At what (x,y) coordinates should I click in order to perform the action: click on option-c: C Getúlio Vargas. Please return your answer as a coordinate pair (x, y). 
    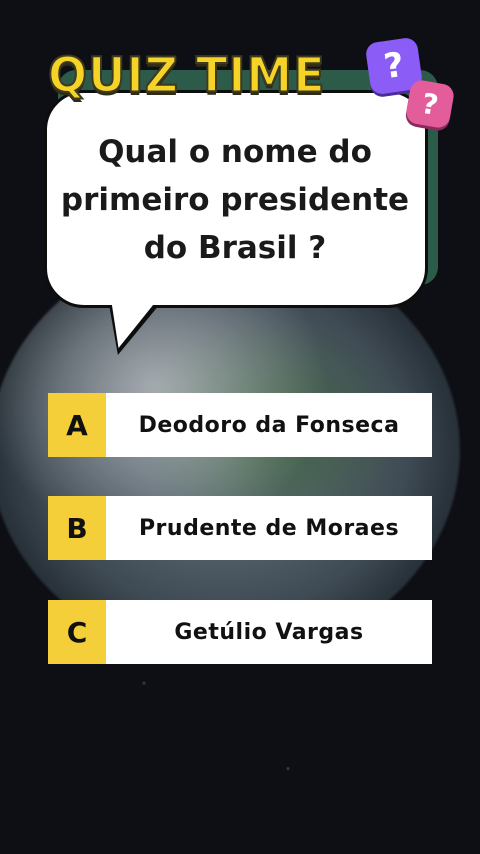
    Looking at the image, I should click on (240, 632).